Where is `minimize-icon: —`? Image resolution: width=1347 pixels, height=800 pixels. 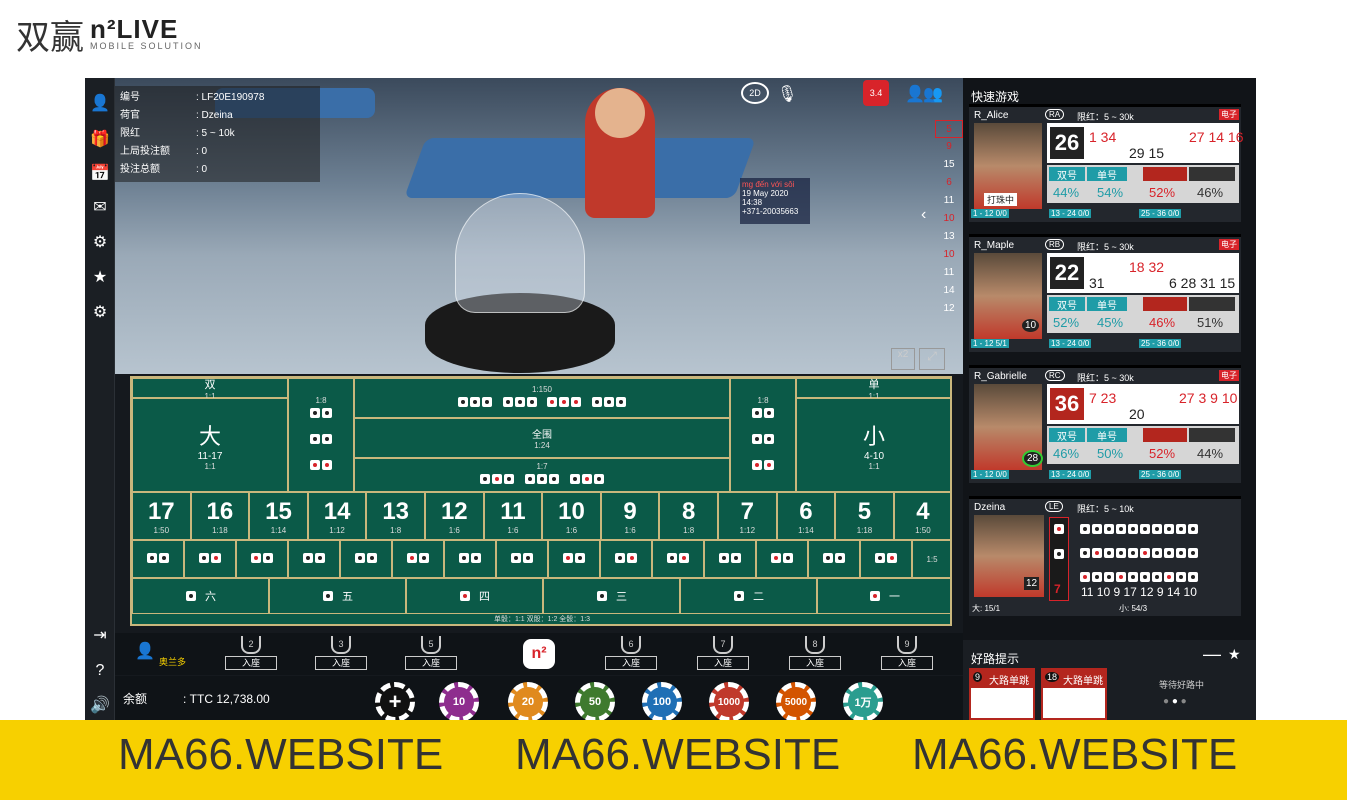
minimize-icon: — is located at coordinates (1212, 654).